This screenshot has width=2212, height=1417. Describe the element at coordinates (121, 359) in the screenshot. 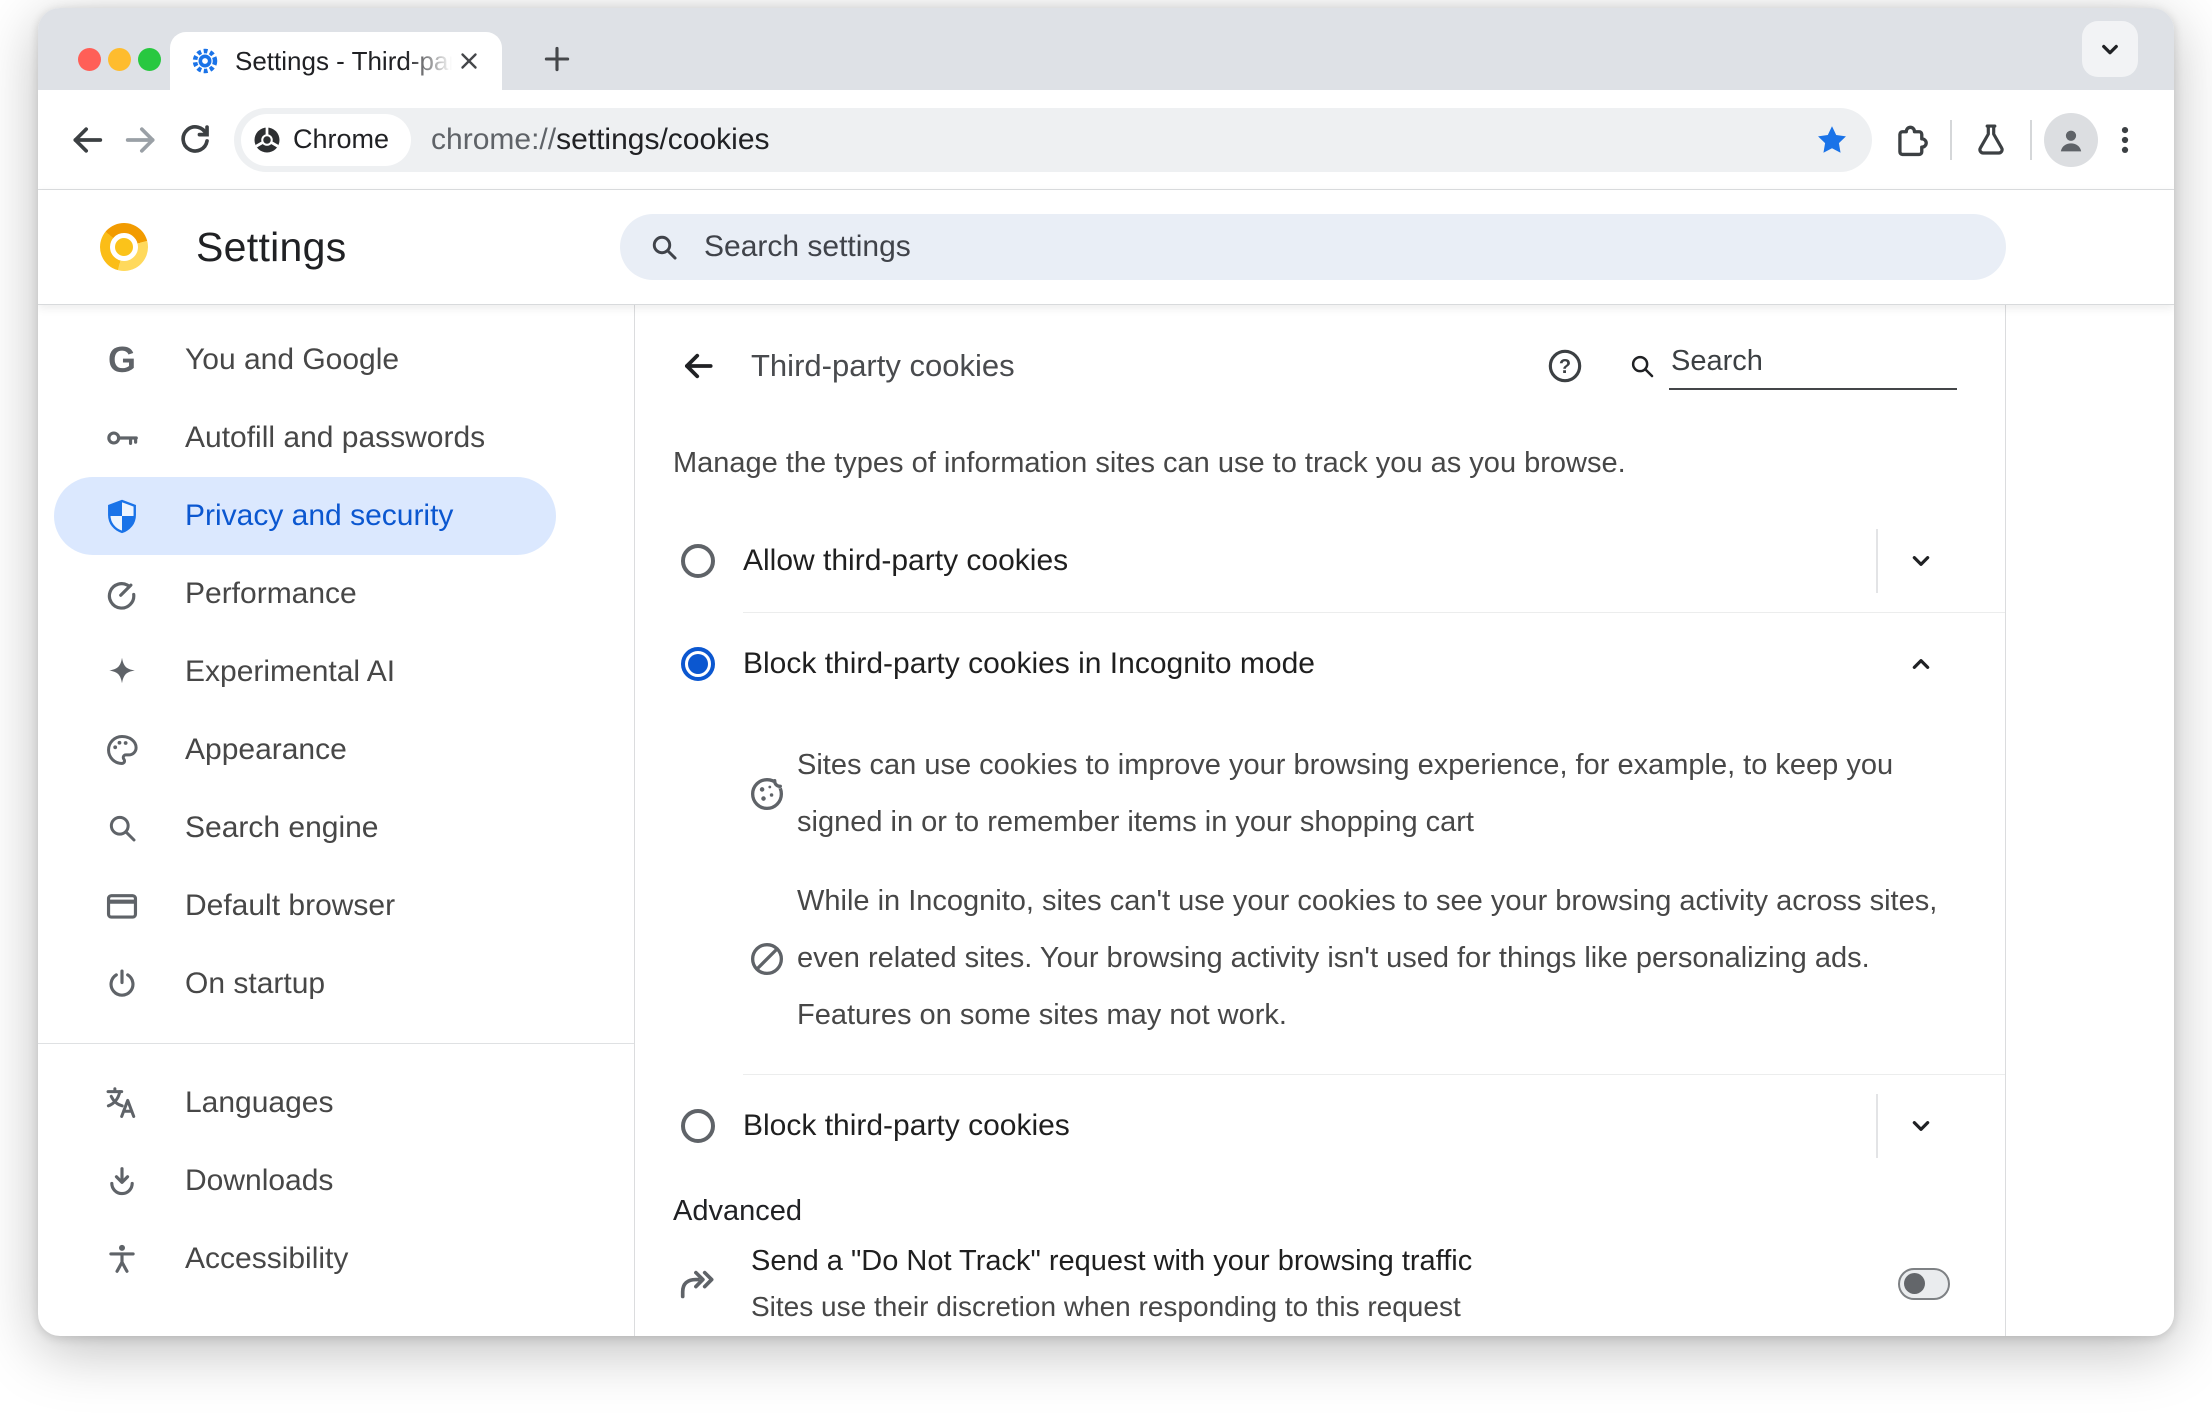

I see `google-g-icon: G` at that location.